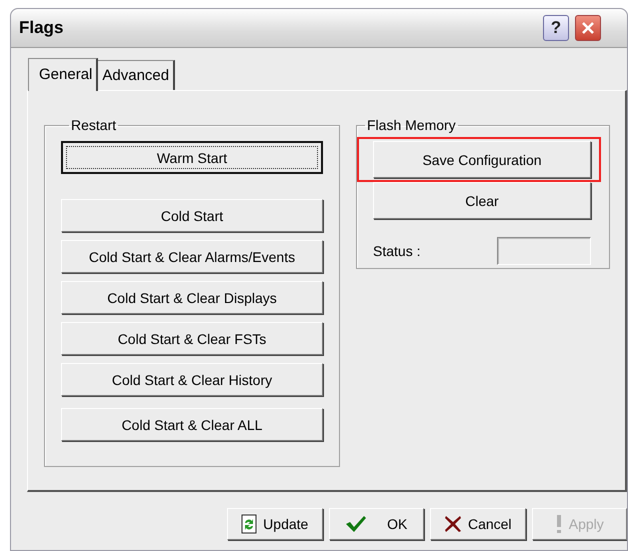 This screenshot has height=551, width=628. Describe the element at coordinates (249, 524) in the screenshot. I see `document-refresh-icon` at that location.